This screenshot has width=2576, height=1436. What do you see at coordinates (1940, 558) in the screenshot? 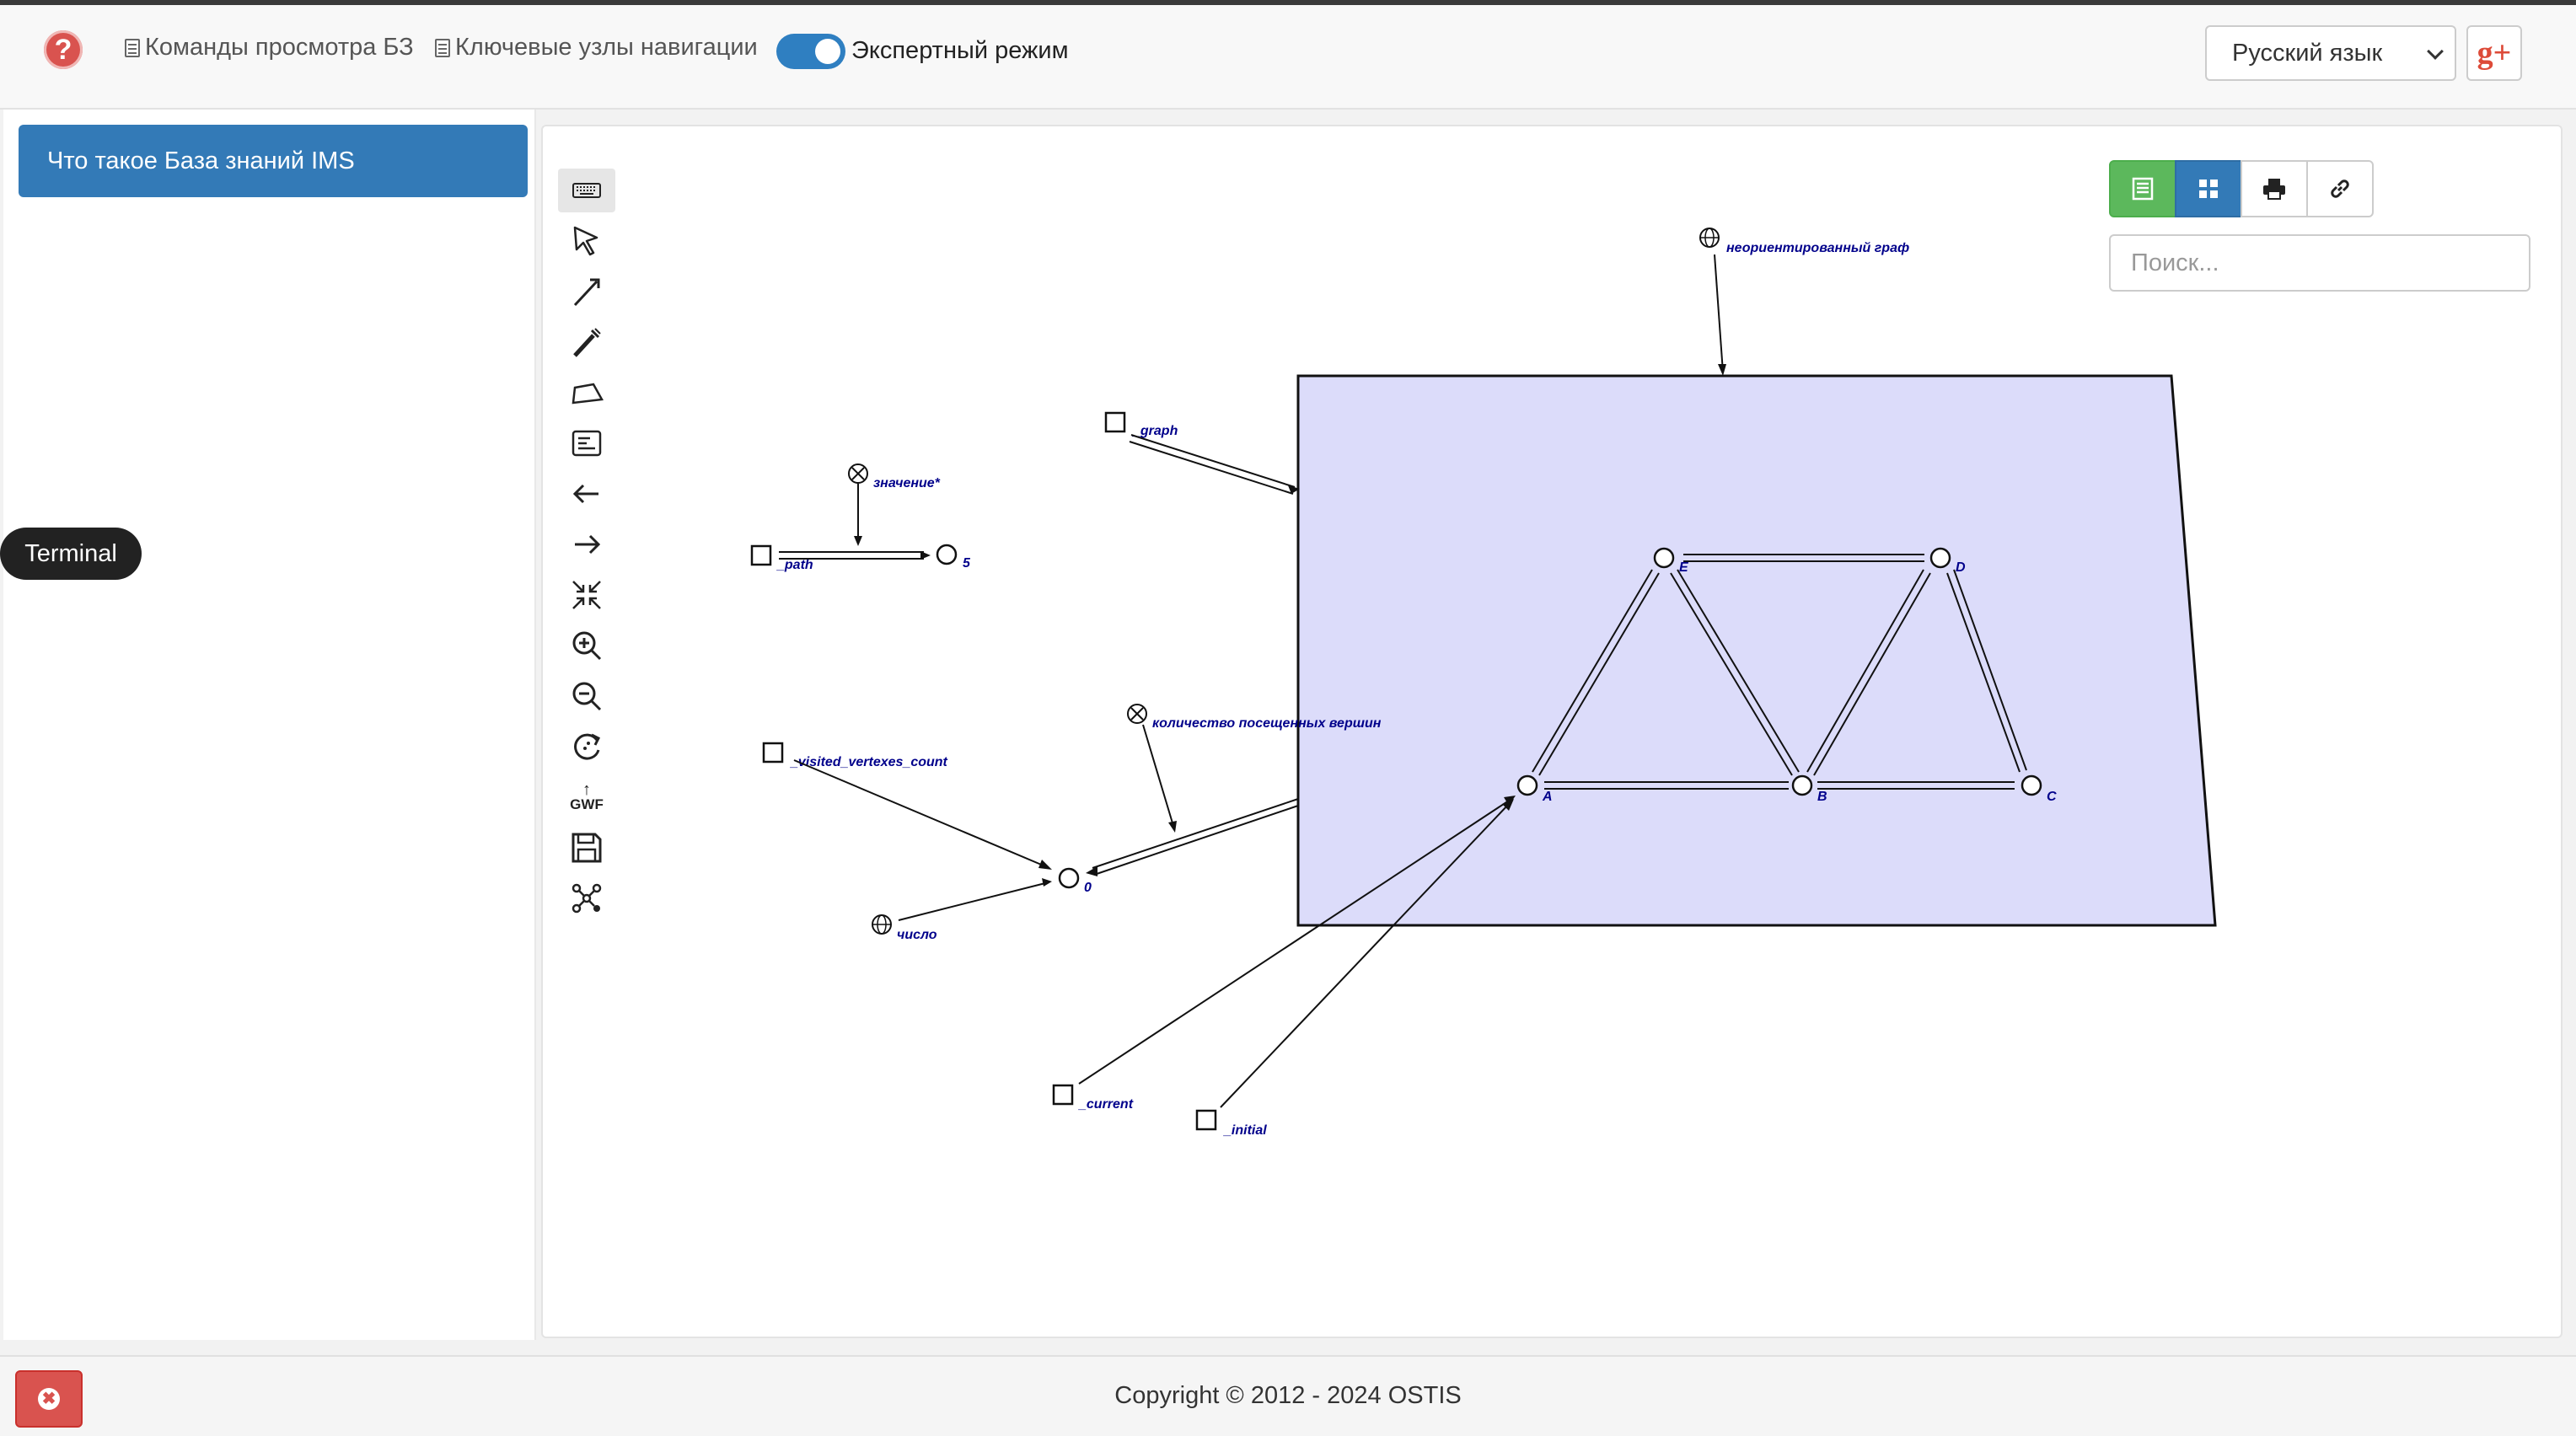
I see `vertex-D` at bounding box center [1940, 558].